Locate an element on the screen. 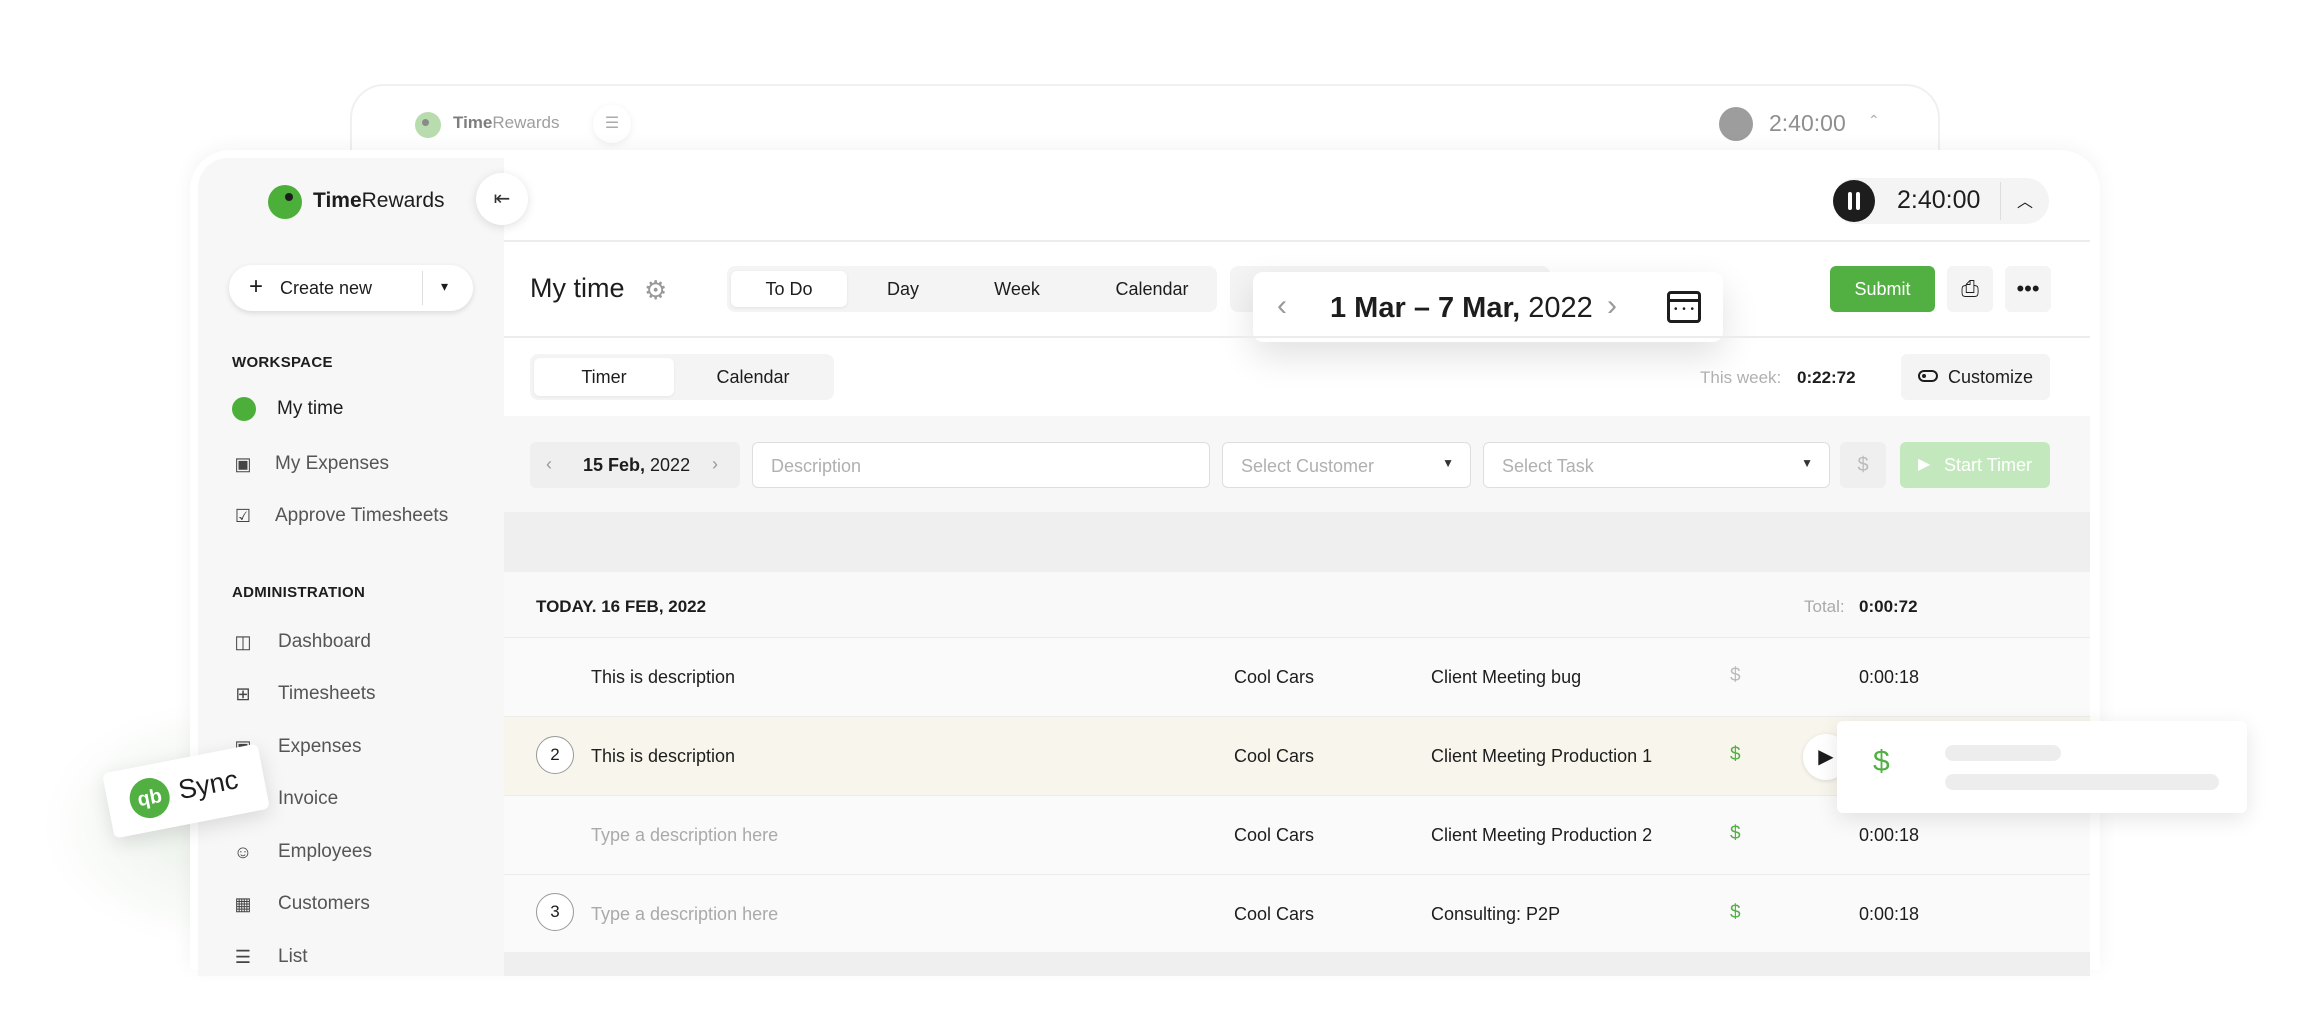 The width and height of the screenshot is (2309, 1032). ghost-timer: 2:40:00 is located at coordinates (1807, 123).